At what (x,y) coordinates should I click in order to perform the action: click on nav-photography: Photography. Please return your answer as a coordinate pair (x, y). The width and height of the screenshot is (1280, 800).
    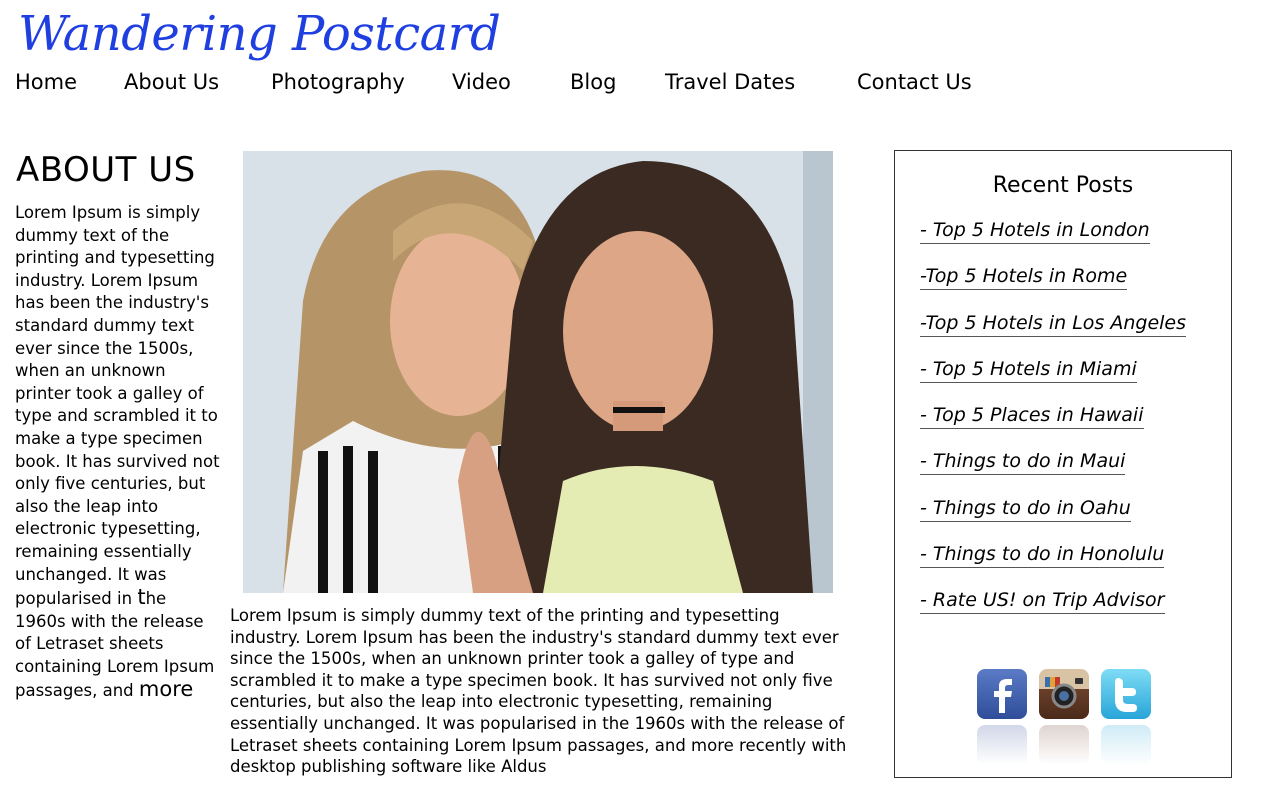
    Looking at the image, I should click on (338, 82).